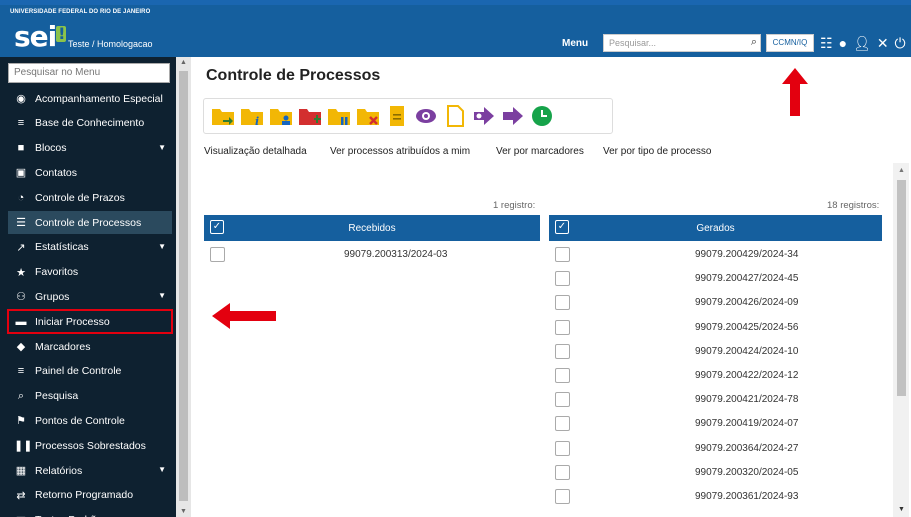 The height and width of the screenshot is (517, 911). What do you see at coordinates (80, 12) in the screenshot?
I see `institution-name: UNIVERSIDADE FEDERAL DO RIO DE JANEIRO` at bounding box center [80, 12].